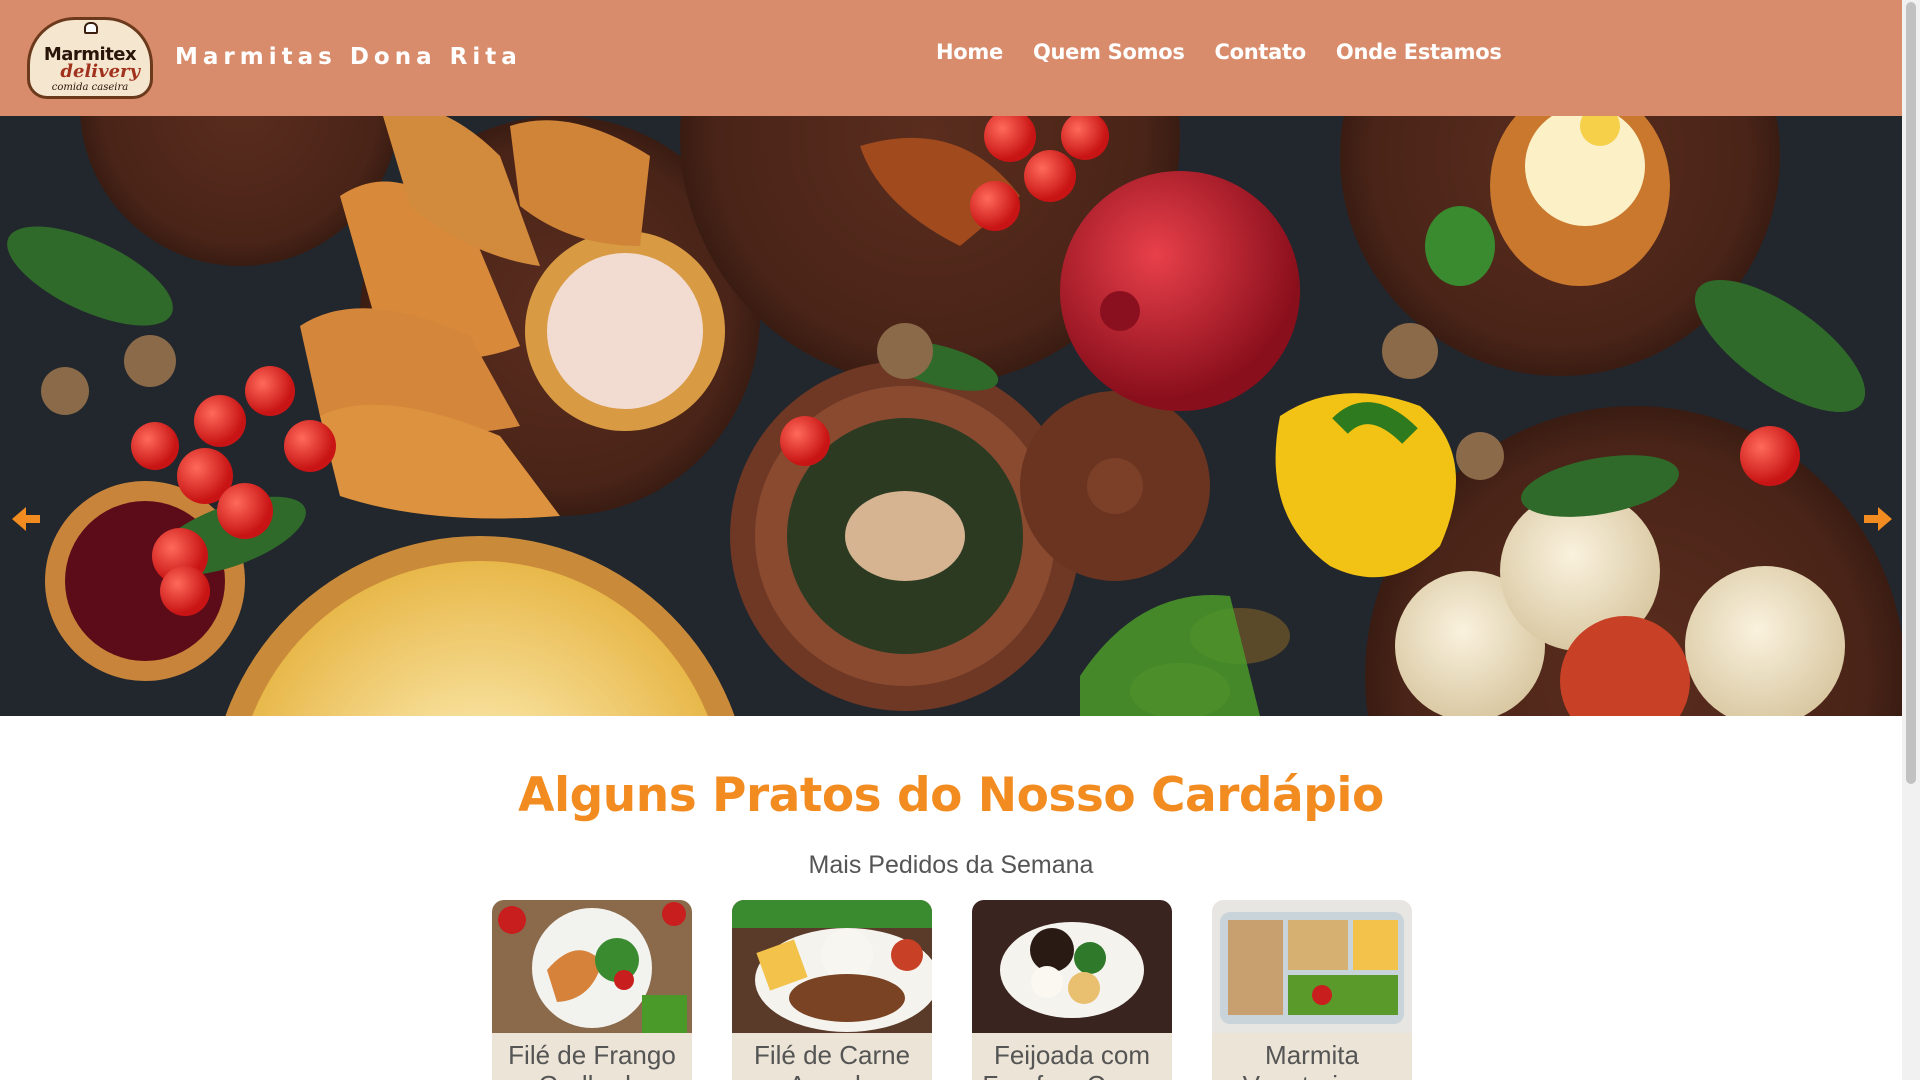  I want to click on dish-card: Filé de Carne Assada, so click(832, 990).